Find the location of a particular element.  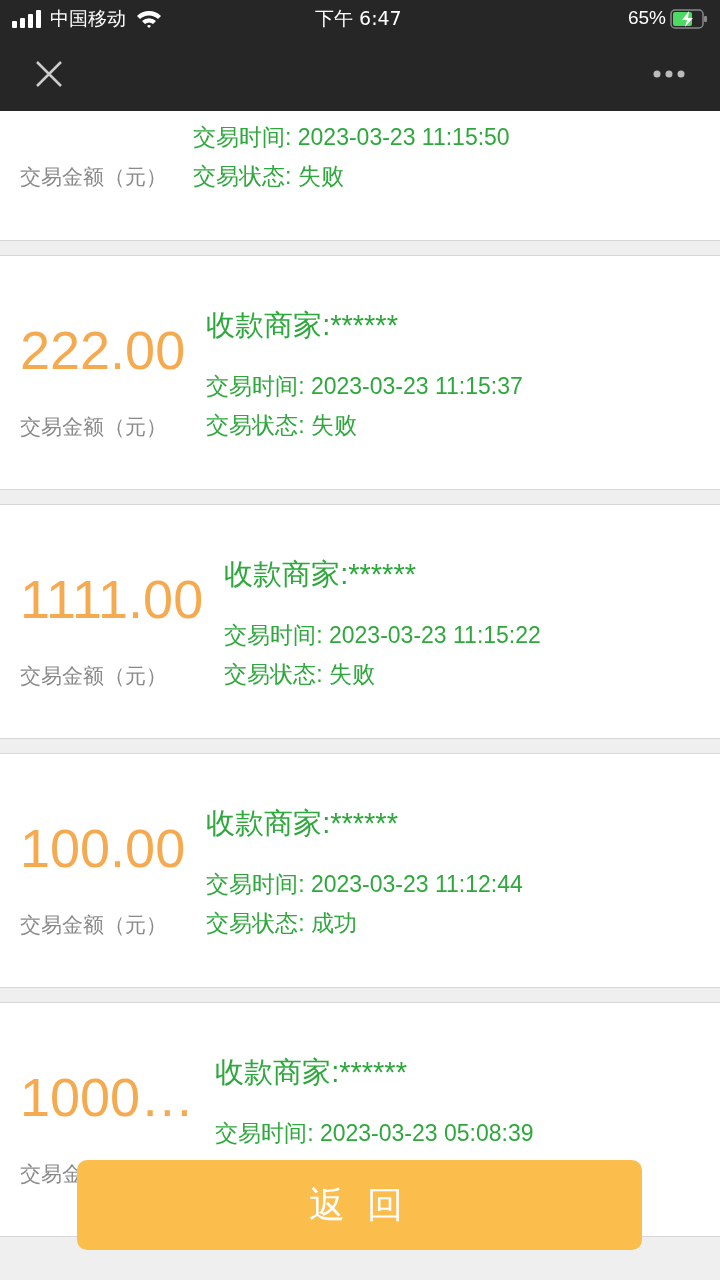

amount: 1111.00 is located at coordinates (112, 599).